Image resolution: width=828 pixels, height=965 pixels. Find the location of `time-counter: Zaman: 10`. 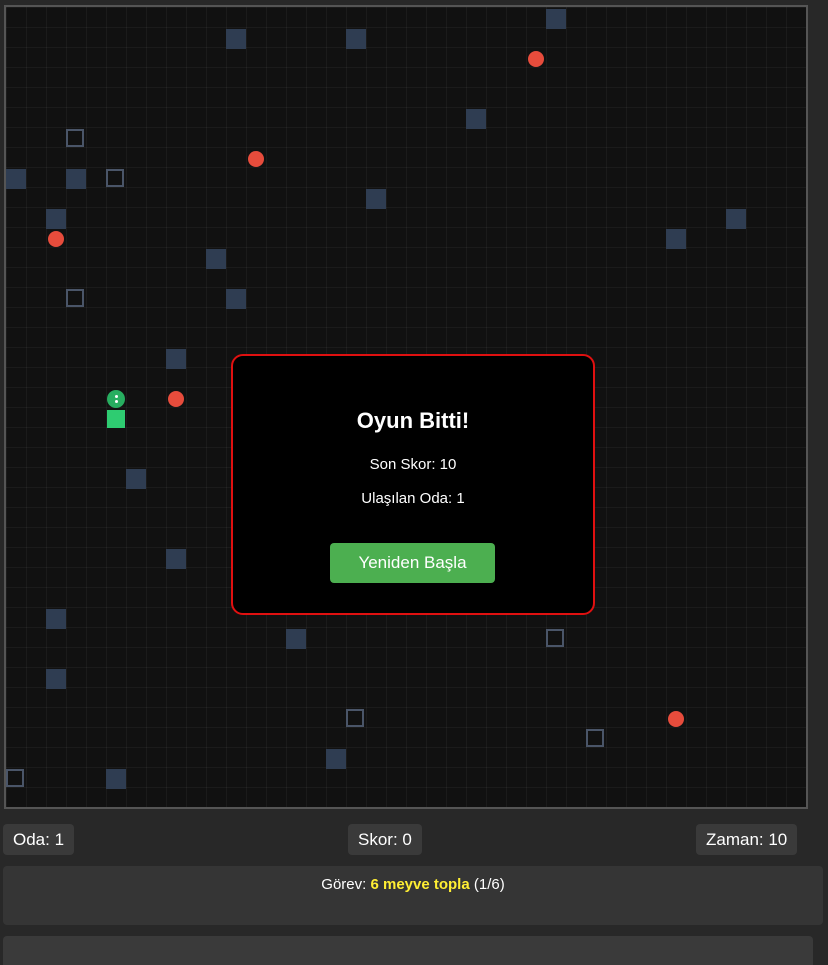

time-counter: Zaman: 10 is located at coordinates (747, 839).